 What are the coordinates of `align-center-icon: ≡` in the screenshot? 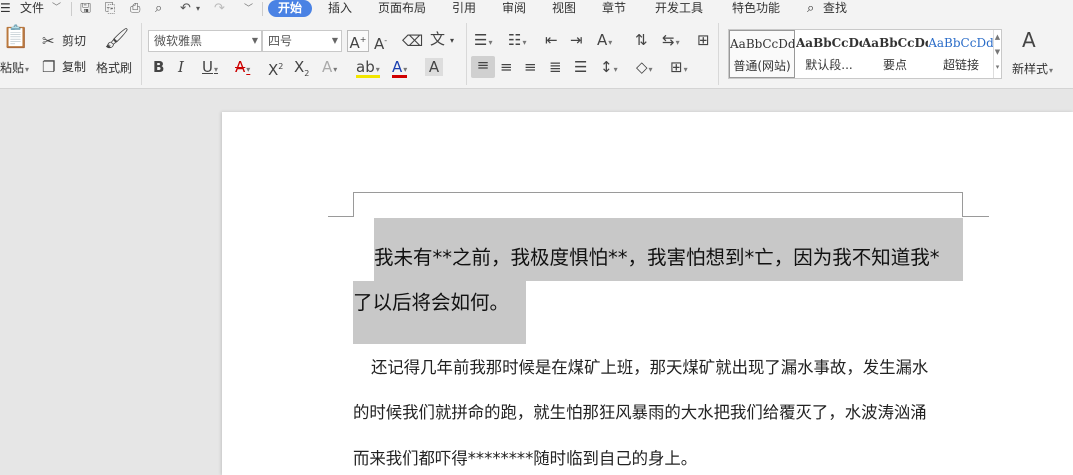 It's located at (506, 67).